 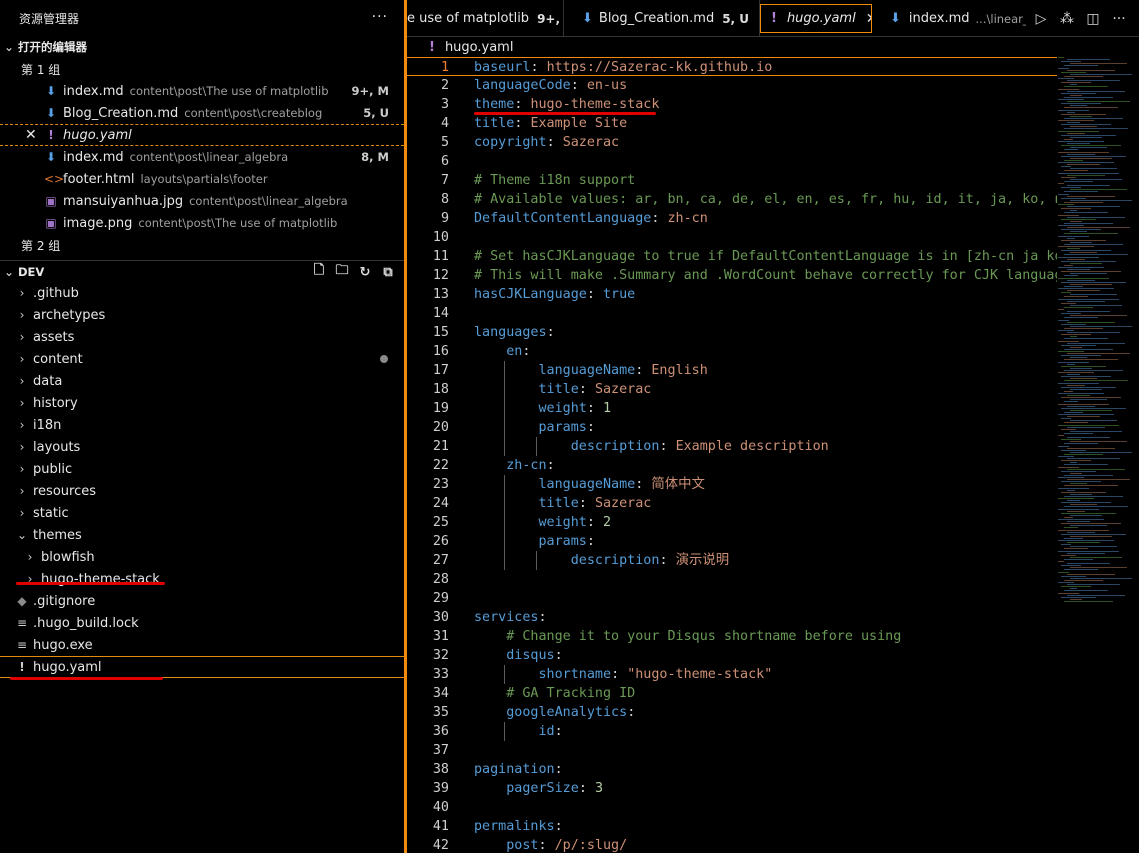 I want to click on open-editors-section: ⌄ 打开的编辑器, so click(x=202, y=47).